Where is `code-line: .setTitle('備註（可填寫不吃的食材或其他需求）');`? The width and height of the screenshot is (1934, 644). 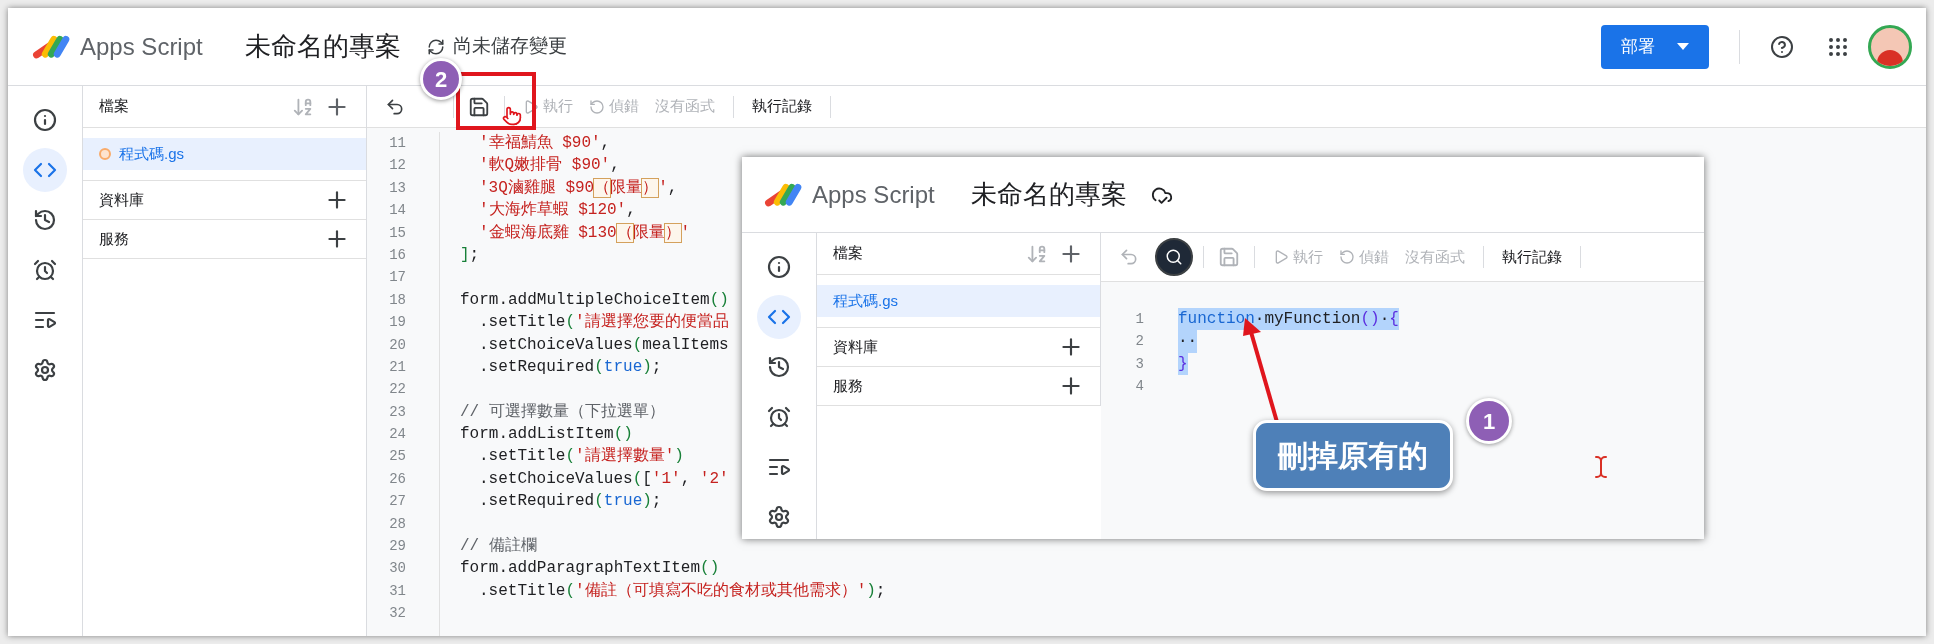 code-line: .setTitle('備註（可填寫不吃的食材或其他需求）'); is located at coordinates (682, 591).